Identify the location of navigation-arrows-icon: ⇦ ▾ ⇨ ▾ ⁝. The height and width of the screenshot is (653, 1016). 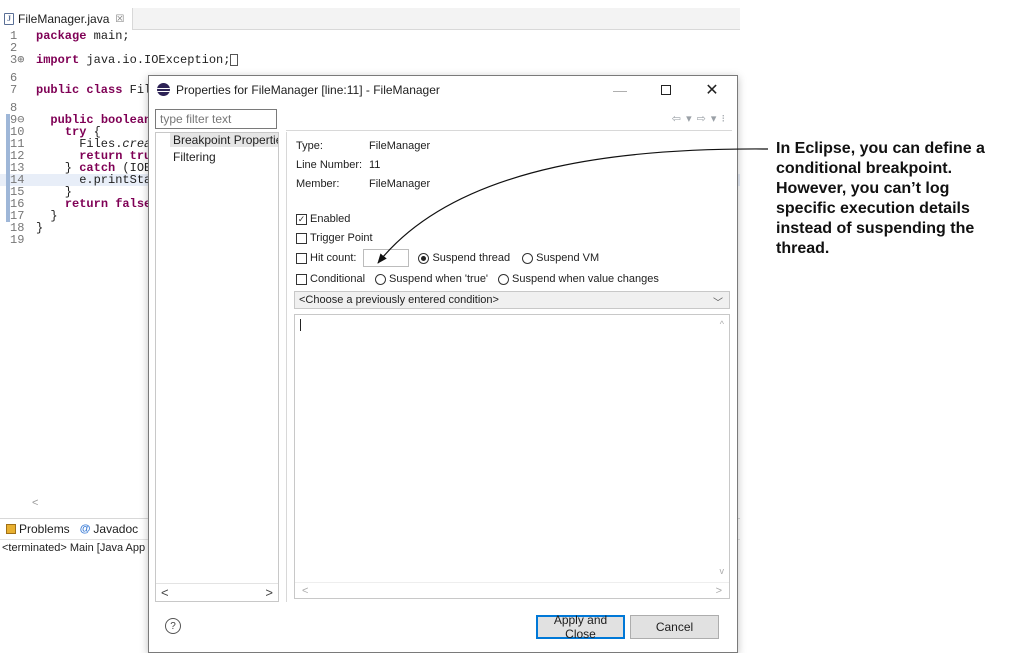
(699, 118).